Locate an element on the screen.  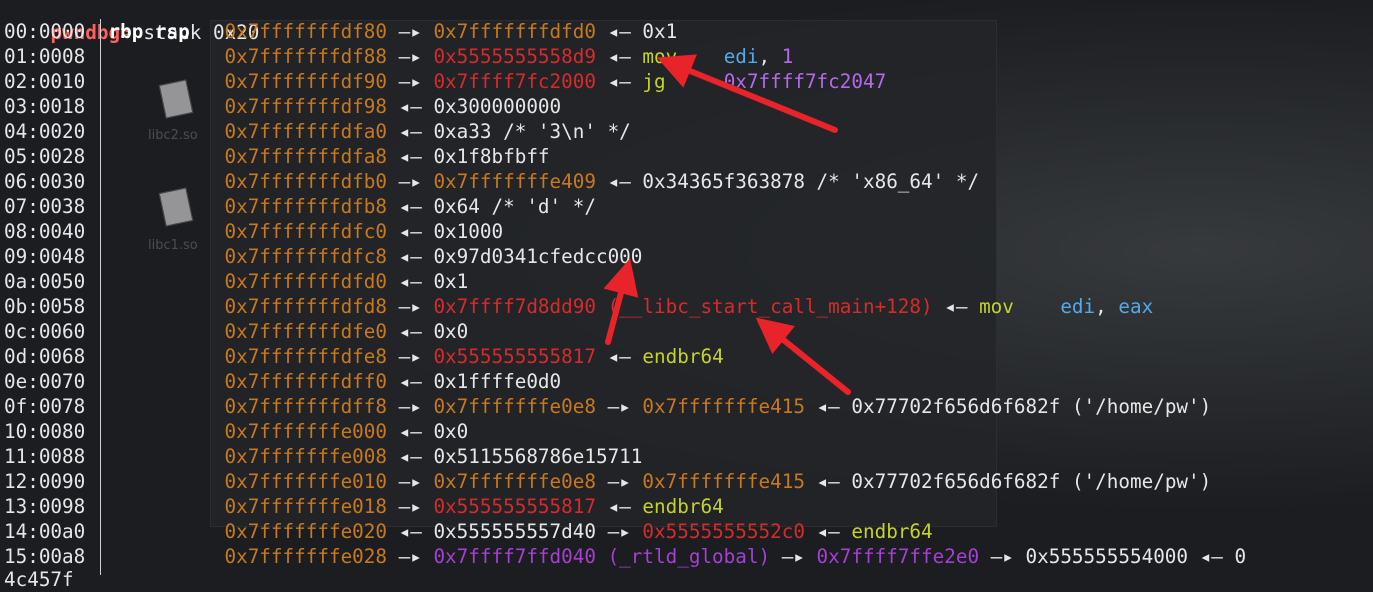
stack-offset: 0e:0070 is located at coordinates (45, 381).